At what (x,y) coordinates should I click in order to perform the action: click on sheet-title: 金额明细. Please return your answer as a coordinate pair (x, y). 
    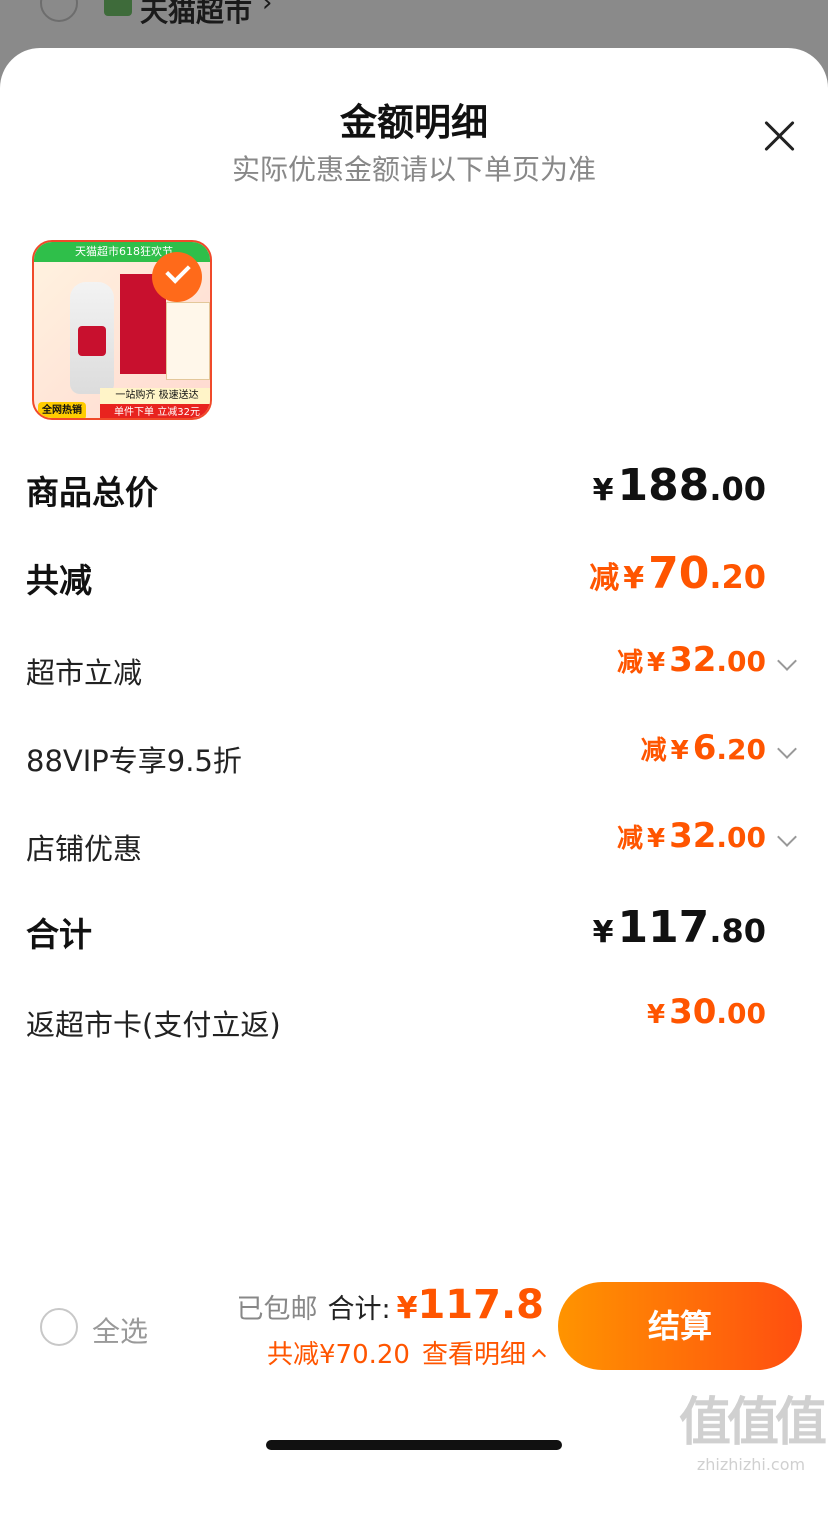
    Looking at the image, I should click on (414, 122).